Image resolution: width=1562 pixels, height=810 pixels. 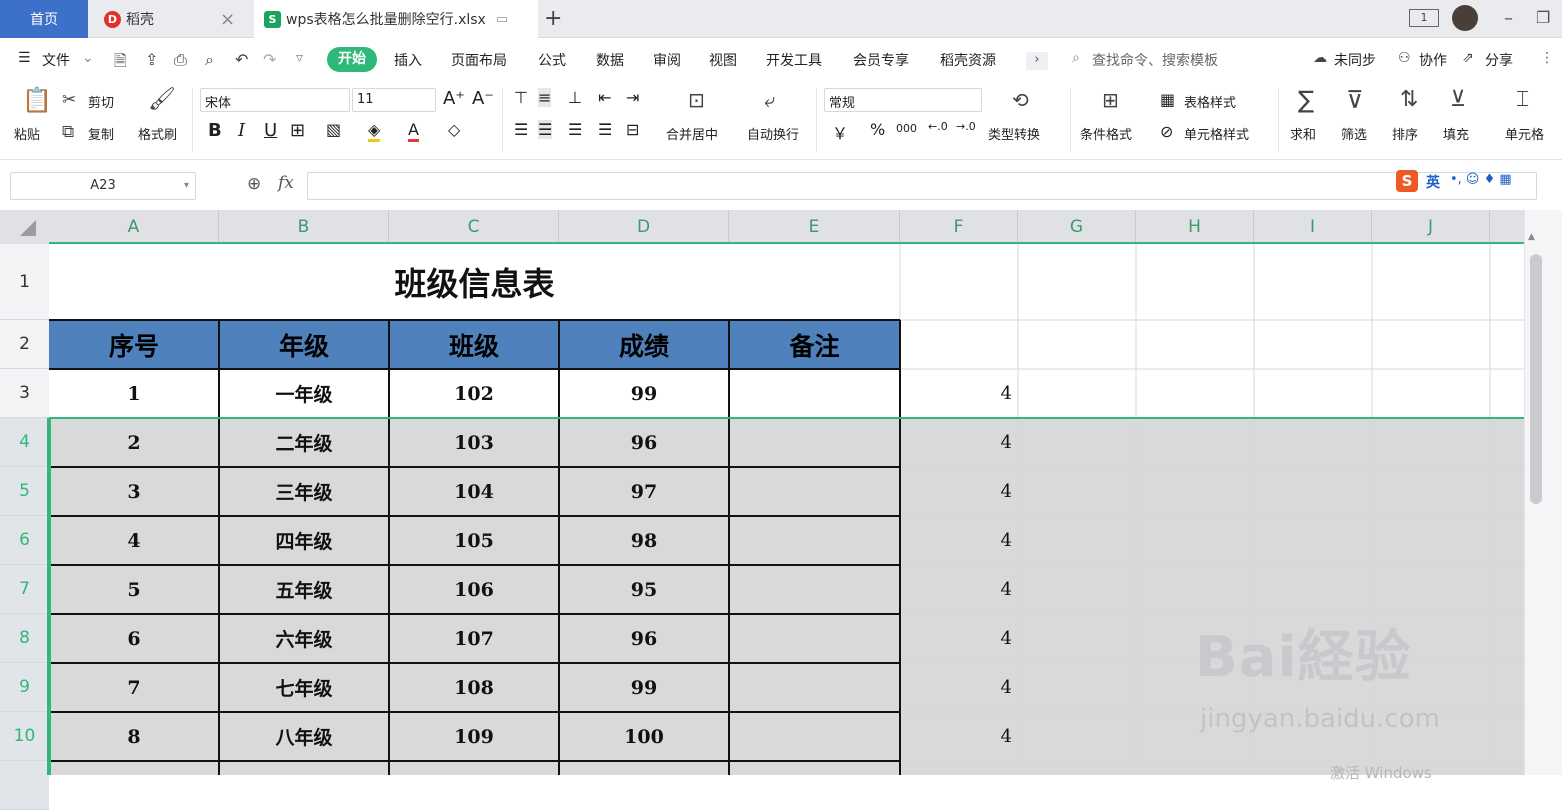 I want to click on table-cell: 五年级, so click(x=304, y=589).